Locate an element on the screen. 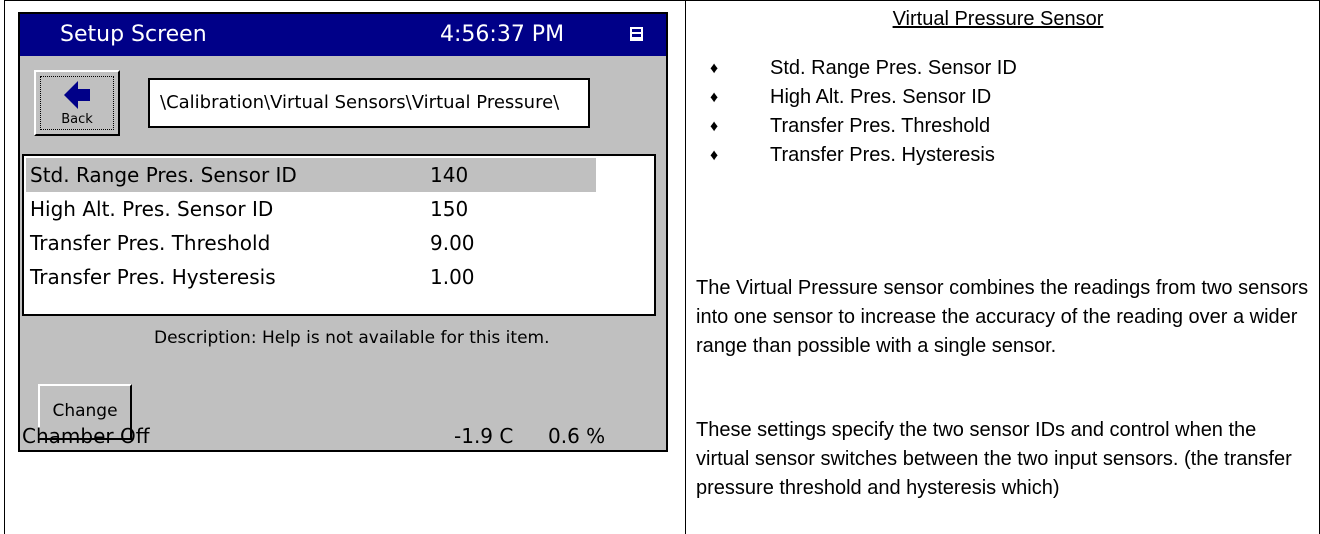  temperature-readout: -1.9 C is located at coordinates (484, 436).